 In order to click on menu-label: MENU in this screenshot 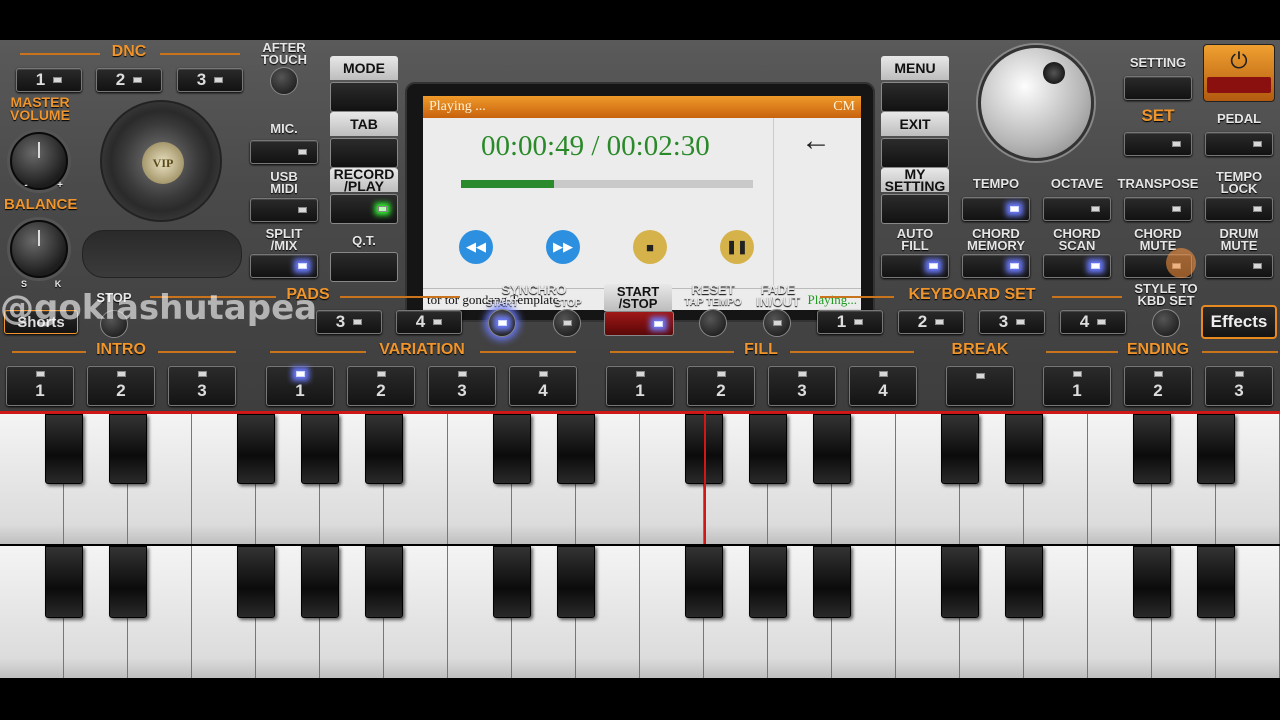, I will do `click(915, 68)`.